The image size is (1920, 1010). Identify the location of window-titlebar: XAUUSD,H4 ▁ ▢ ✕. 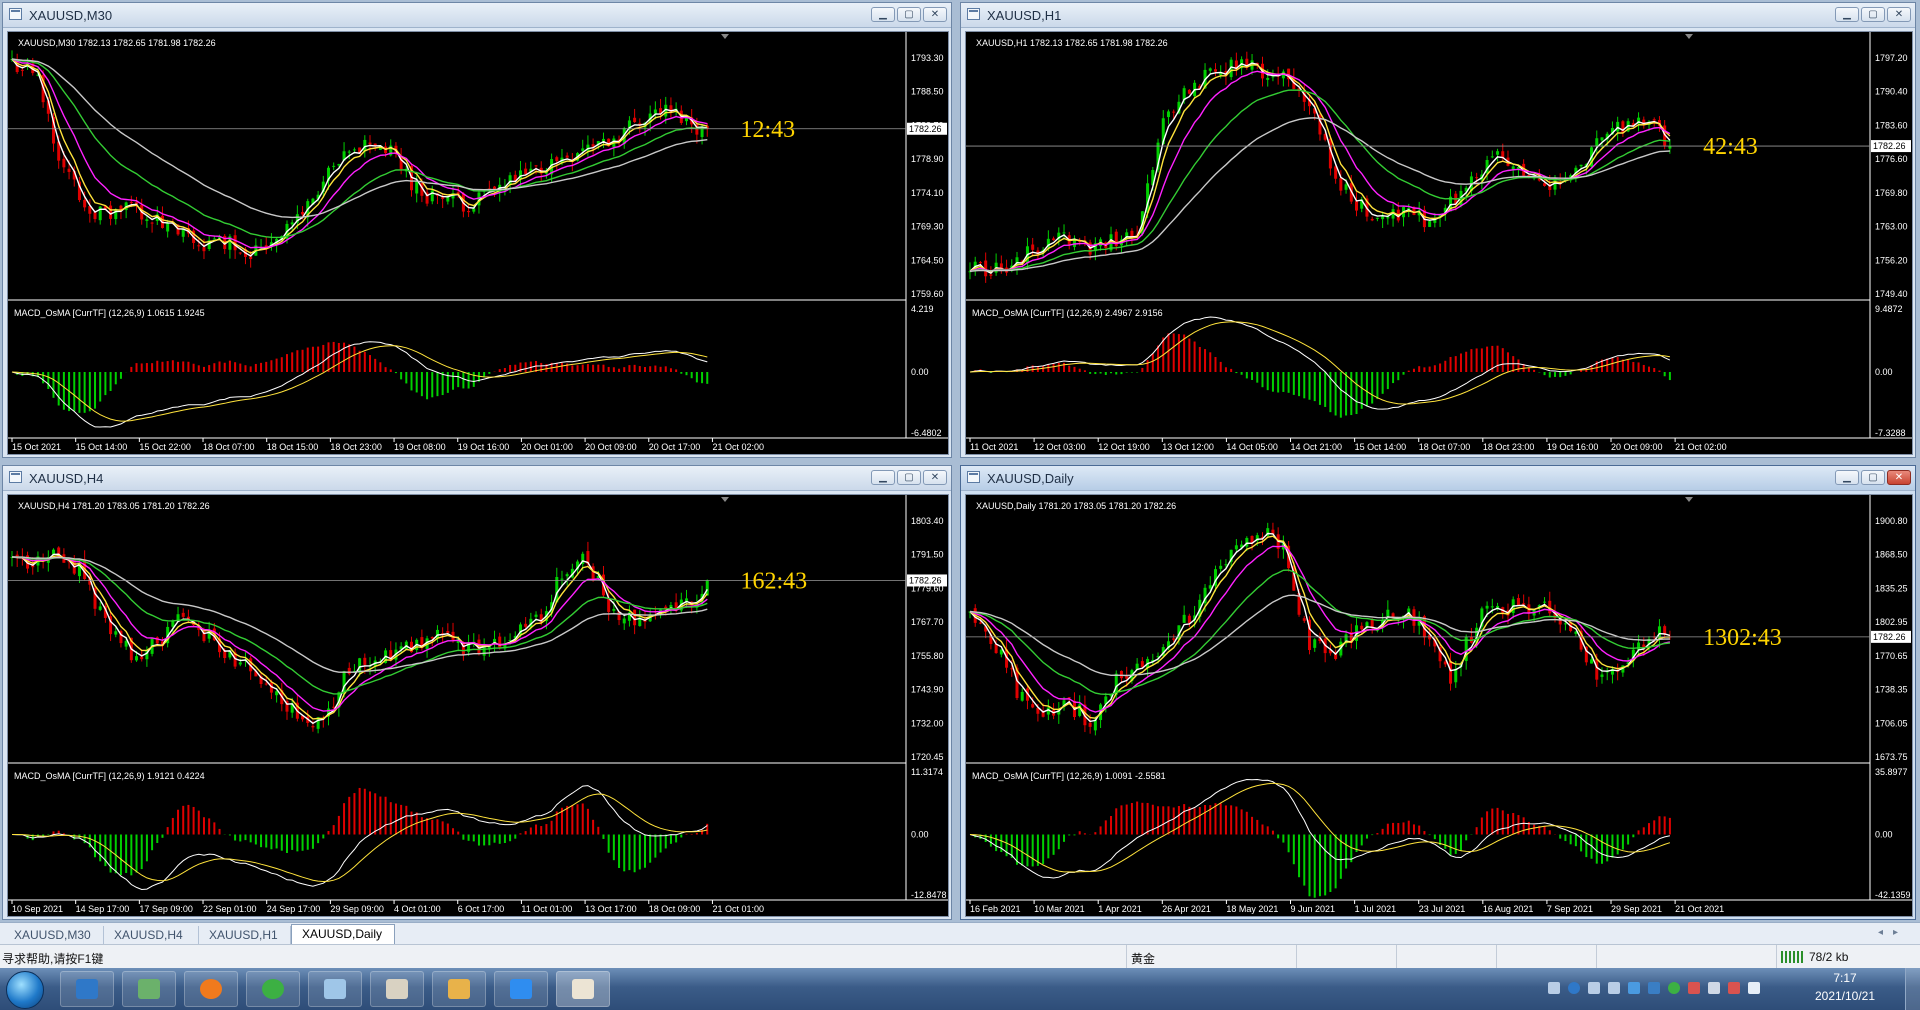
(477, 478).